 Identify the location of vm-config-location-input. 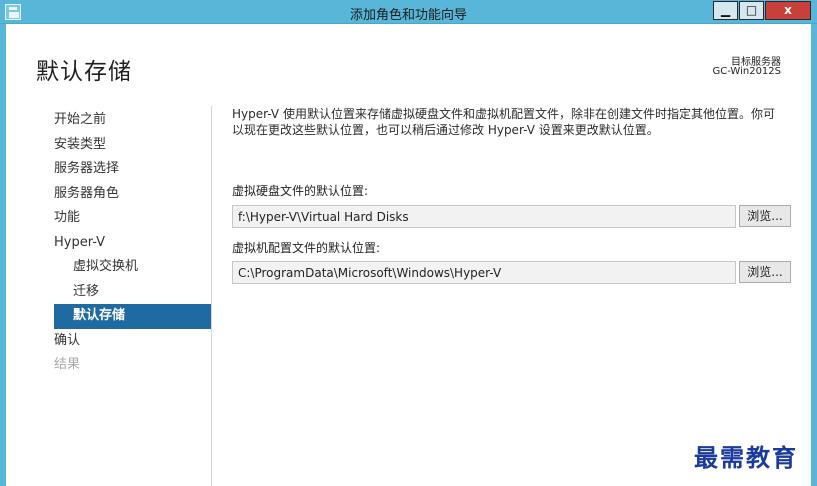
(484, 272).